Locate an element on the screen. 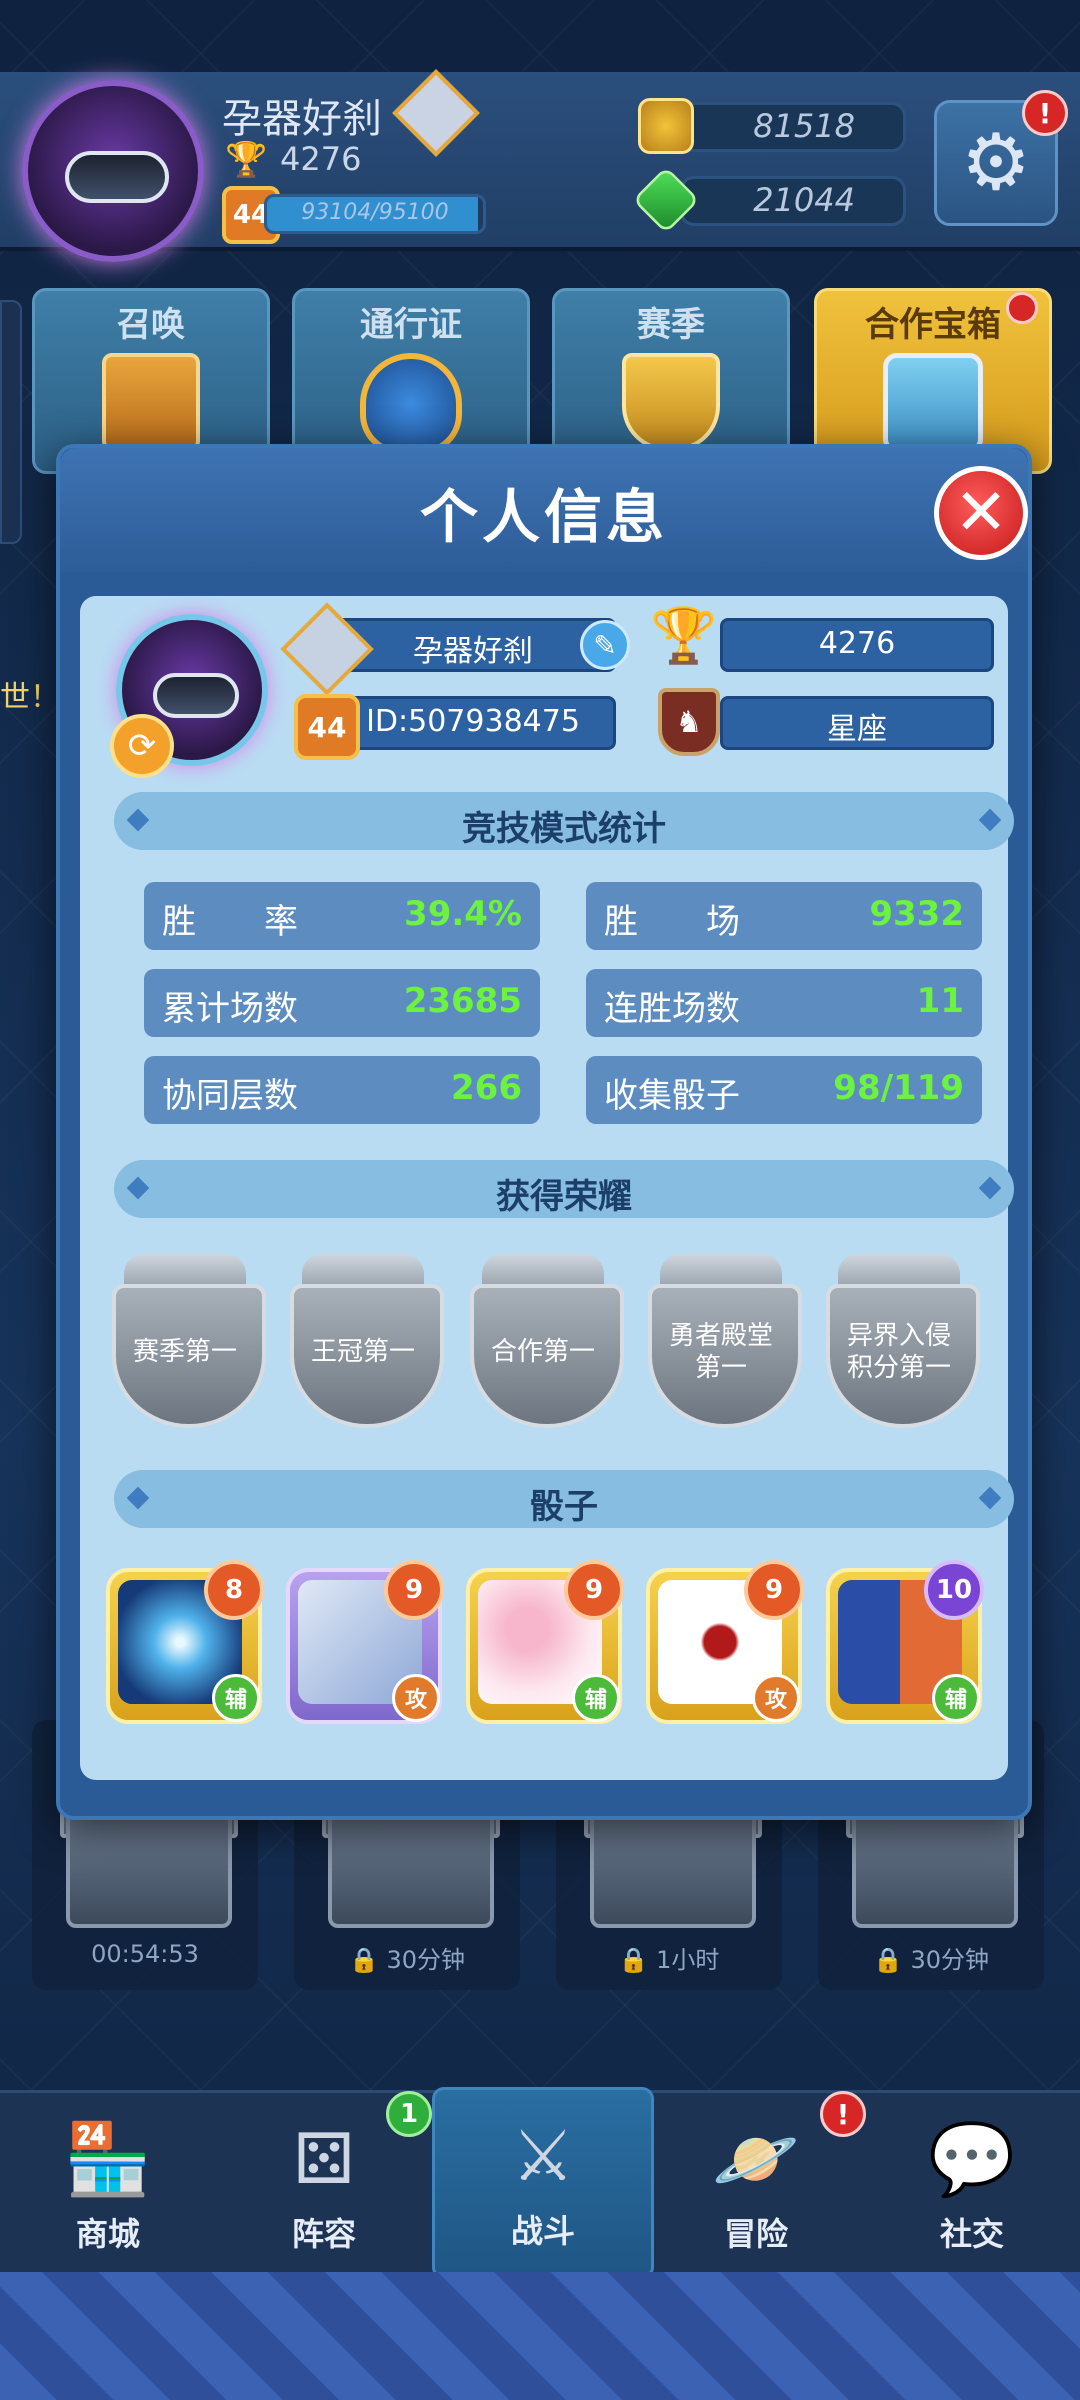 The height and width of the screenshot is (2400, 1080). gold-counter: 81518 is located at coordinates (793, 127).